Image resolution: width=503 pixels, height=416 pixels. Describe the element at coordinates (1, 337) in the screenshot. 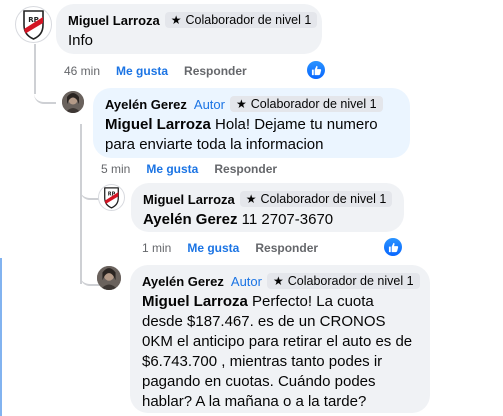

I see `thread-indicator` at that location.